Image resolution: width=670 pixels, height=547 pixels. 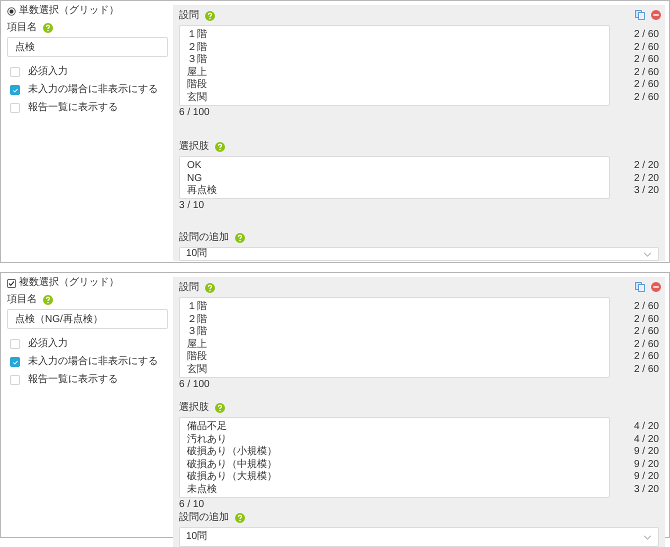 What do you see at coordinates (191, 206) in the screenshot?
I see `total-count: 3 / 10` at bounding box center [191, 206].